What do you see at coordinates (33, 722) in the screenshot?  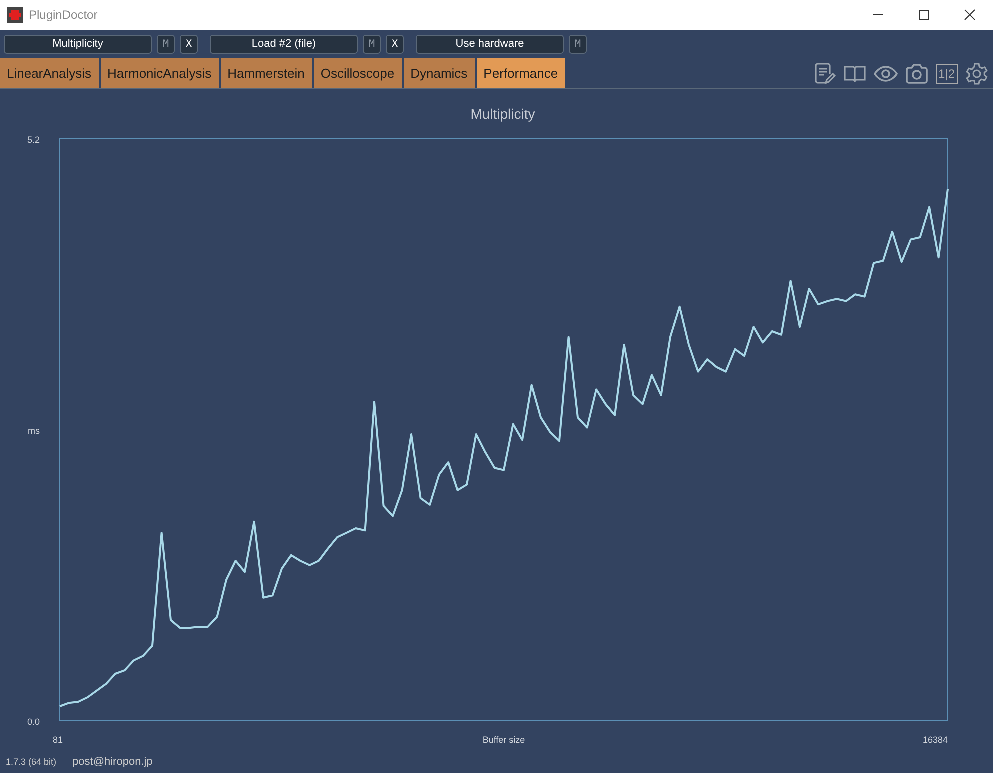 I see `y-tick-label: 0.0` at bounding box center [33, 722].